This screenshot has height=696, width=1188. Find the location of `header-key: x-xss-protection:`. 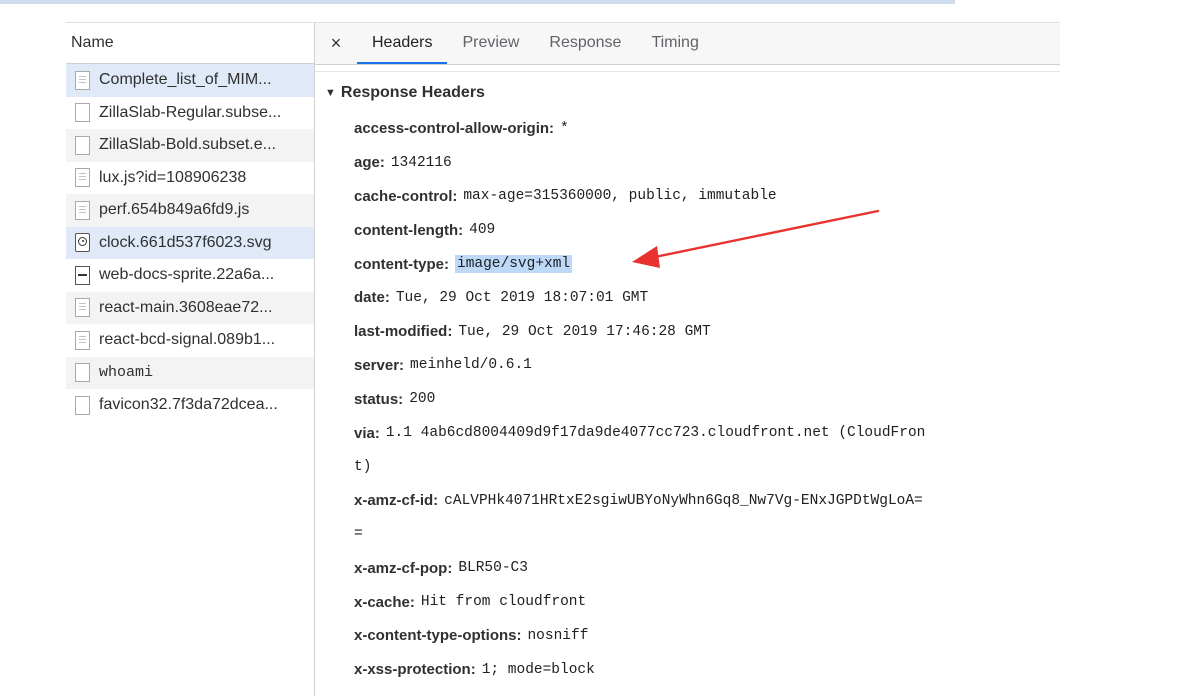

header-key: x-xss-protection: is located at coordinates (415, 670).